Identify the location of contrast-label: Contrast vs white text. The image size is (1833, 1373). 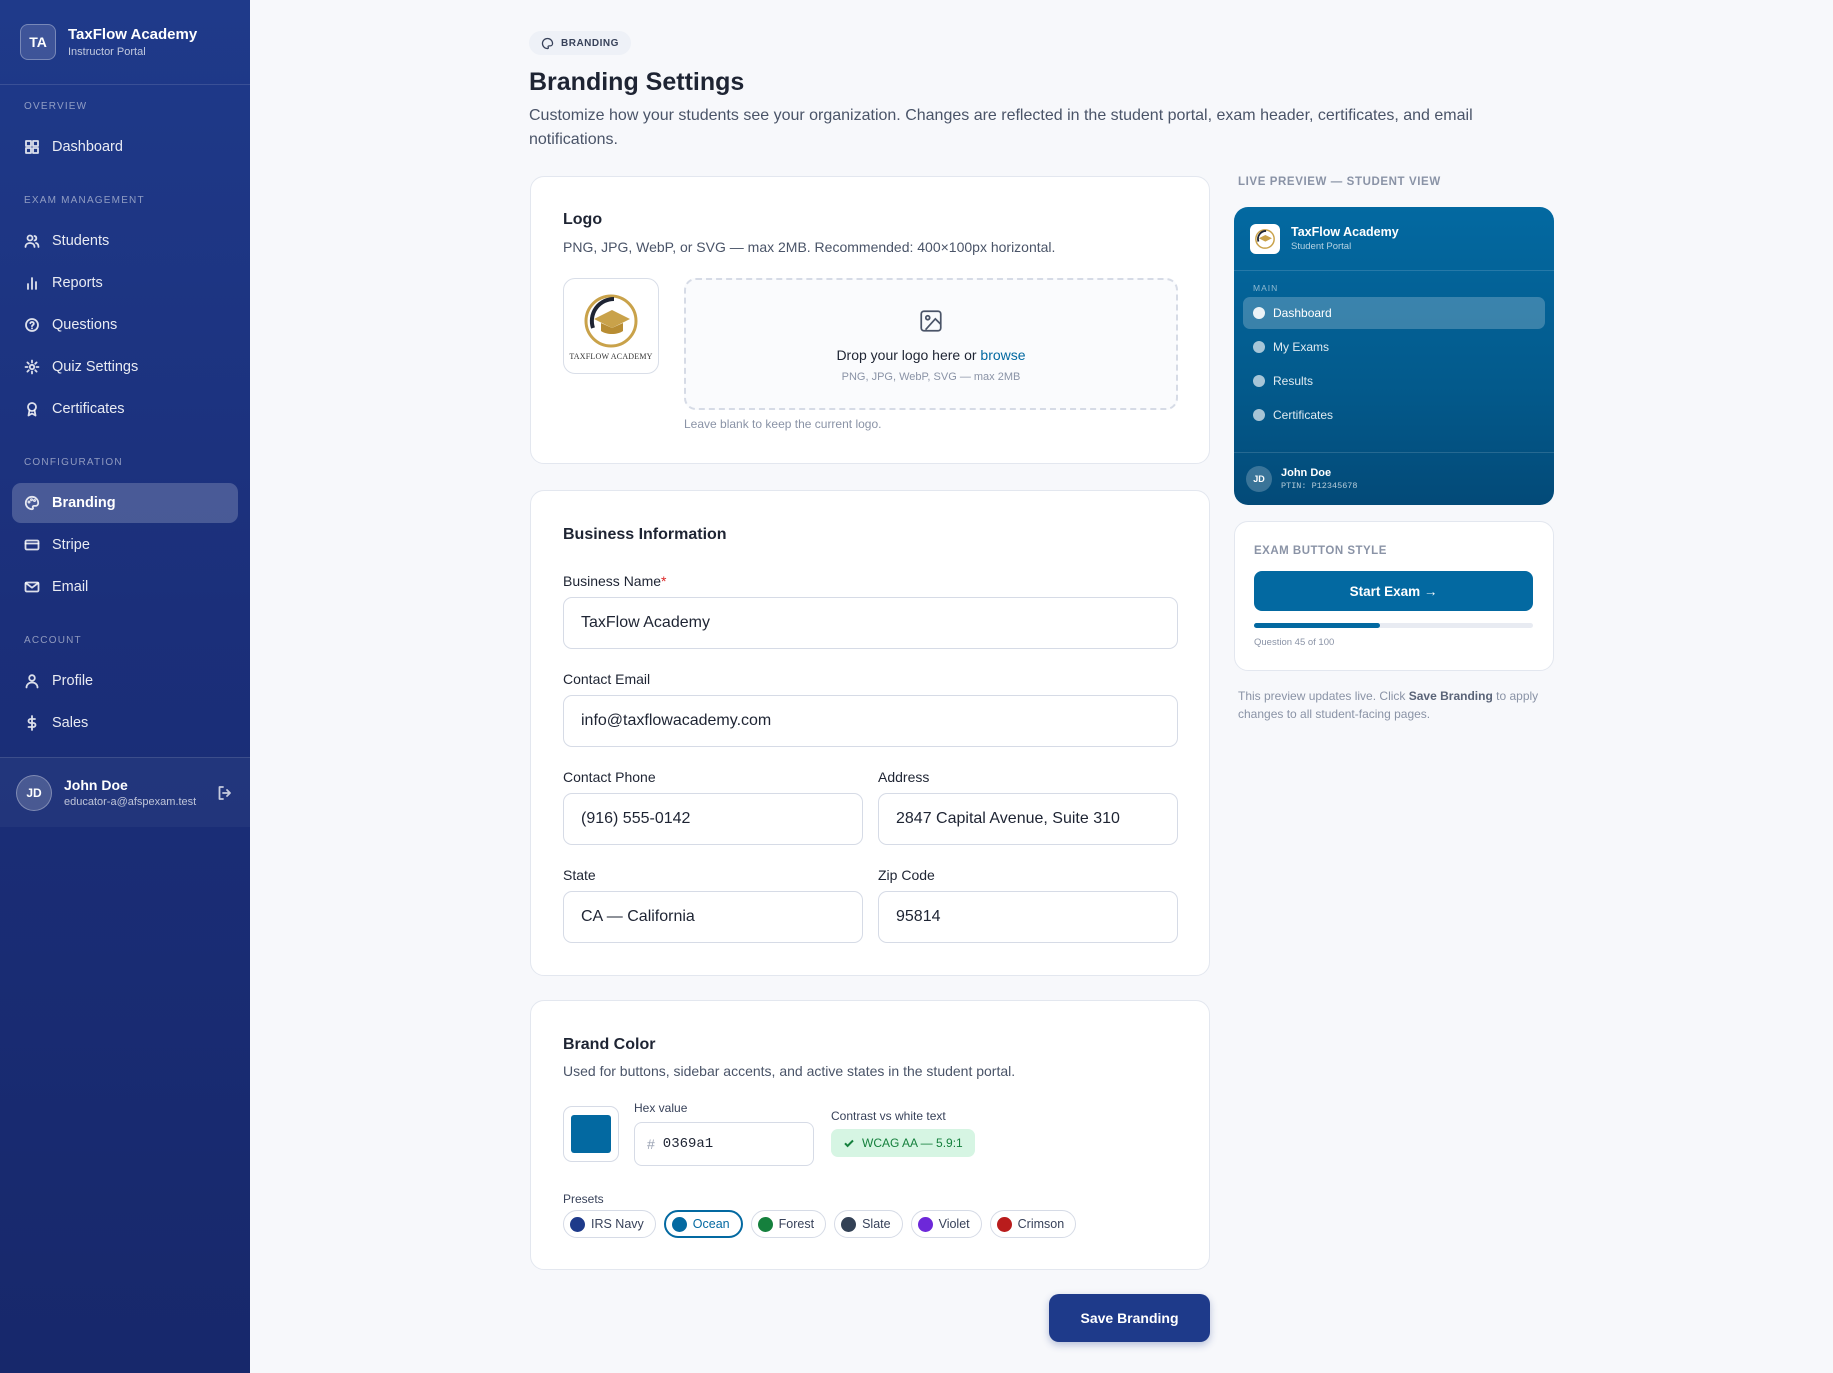
(888, 1116).